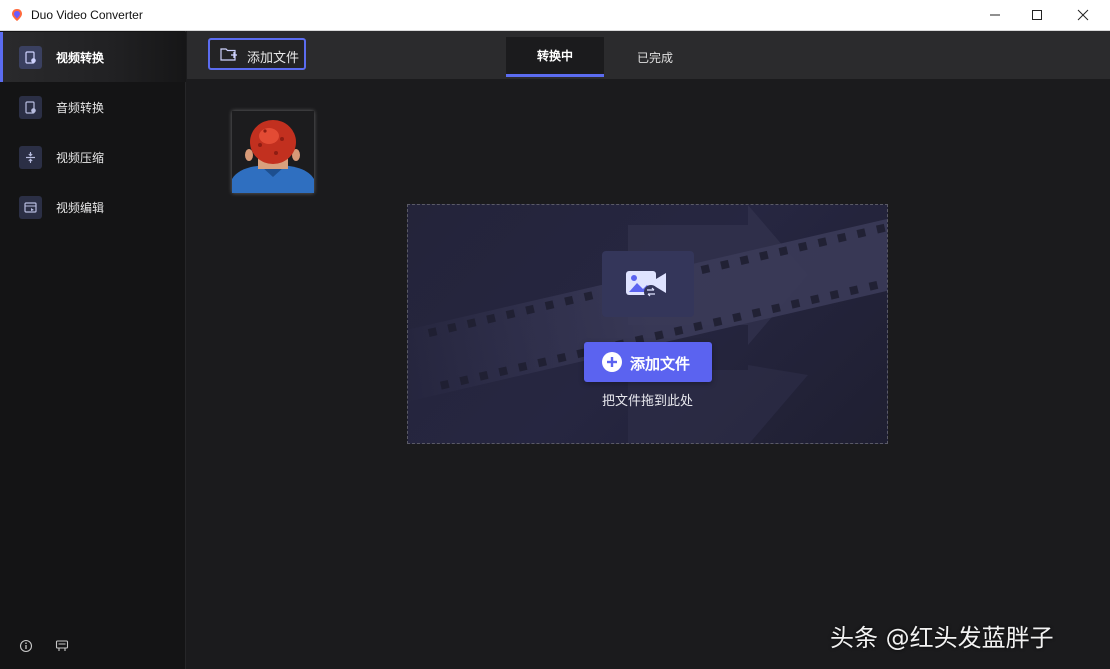 This screenshot has width=1110, height=669. I want to click on maximize-button, so click(1037, 15).